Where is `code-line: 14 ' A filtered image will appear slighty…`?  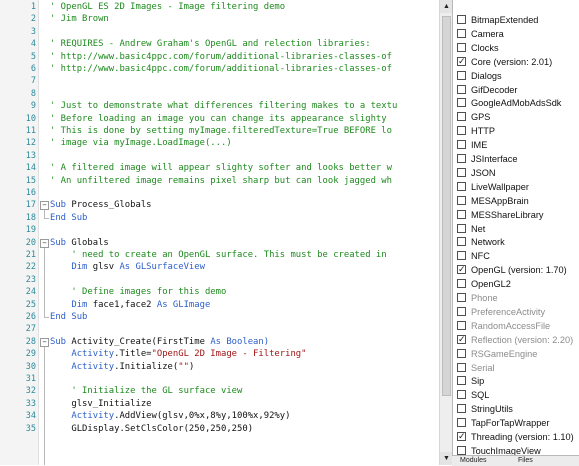
code-line: 14 ' A filtered image will appear slighty… is located at coordinates (219, 168).